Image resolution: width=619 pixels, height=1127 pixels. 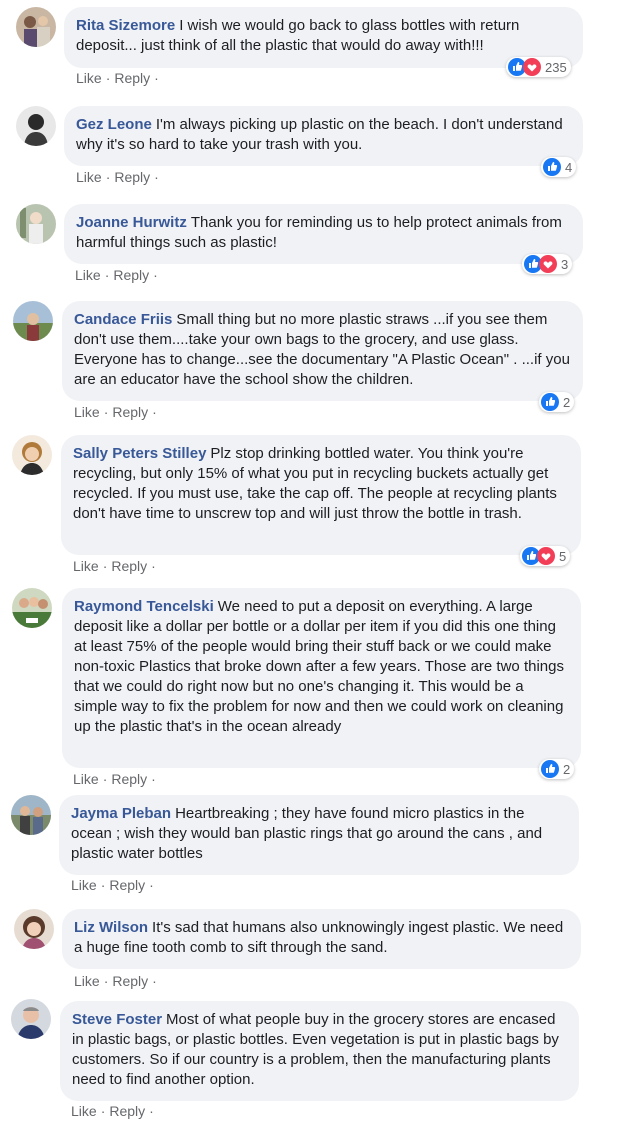 I want to click on reaction-summary: 4, so click(x=559, y=167).